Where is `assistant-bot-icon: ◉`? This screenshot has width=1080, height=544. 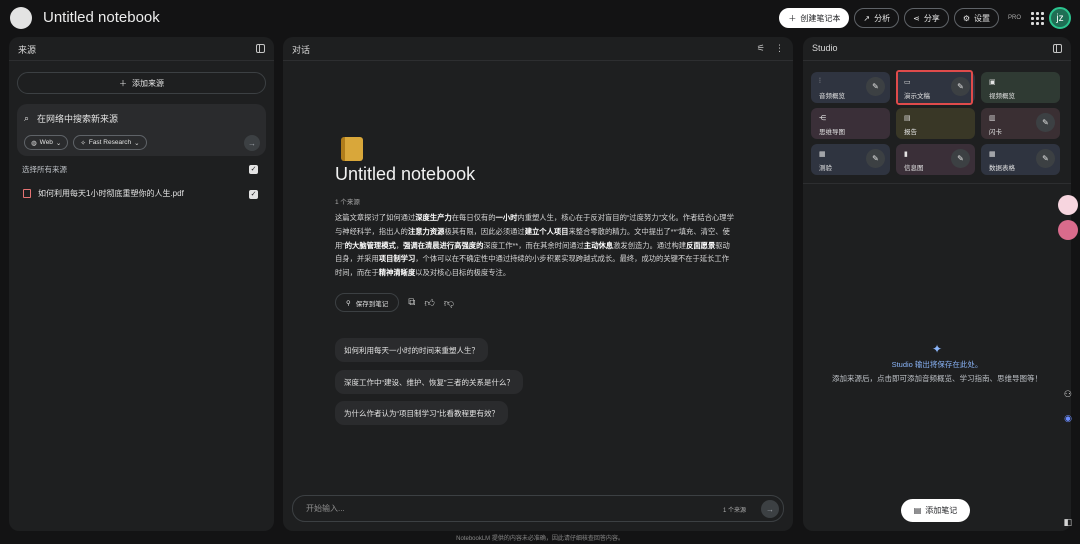 assistant-bot-icon: ◉ is located at coordinates (1068, 418).